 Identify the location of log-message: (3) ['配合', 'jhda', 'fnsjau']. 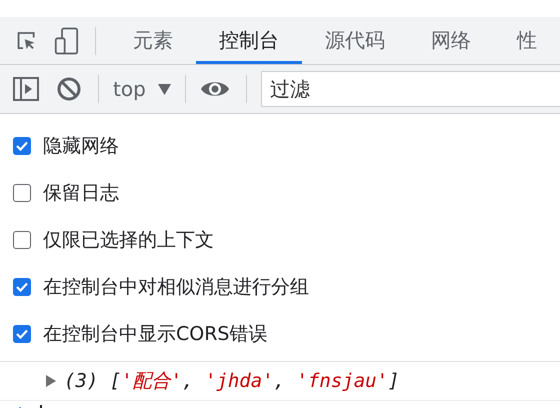
(232, 381).